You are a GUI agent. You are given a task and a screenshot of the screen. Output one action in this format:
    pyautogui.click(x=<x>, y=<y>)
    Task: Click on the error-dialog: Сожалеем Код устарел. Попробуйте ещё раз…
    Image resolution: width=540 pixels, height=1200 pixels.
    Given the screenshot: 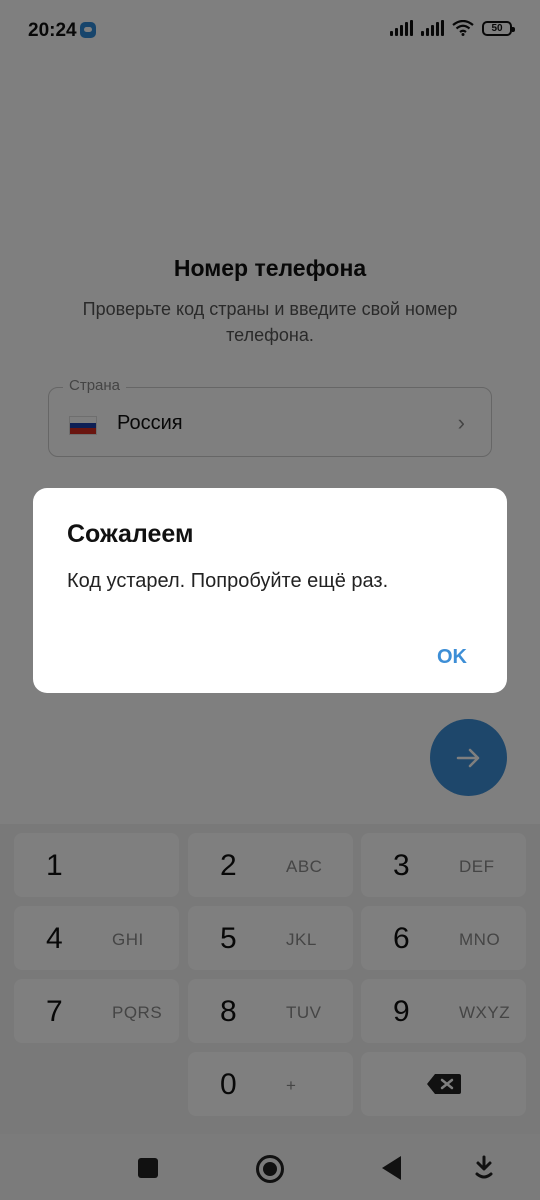 What is the action you would take?
    pyautogui.click(x=270, y=590)
    